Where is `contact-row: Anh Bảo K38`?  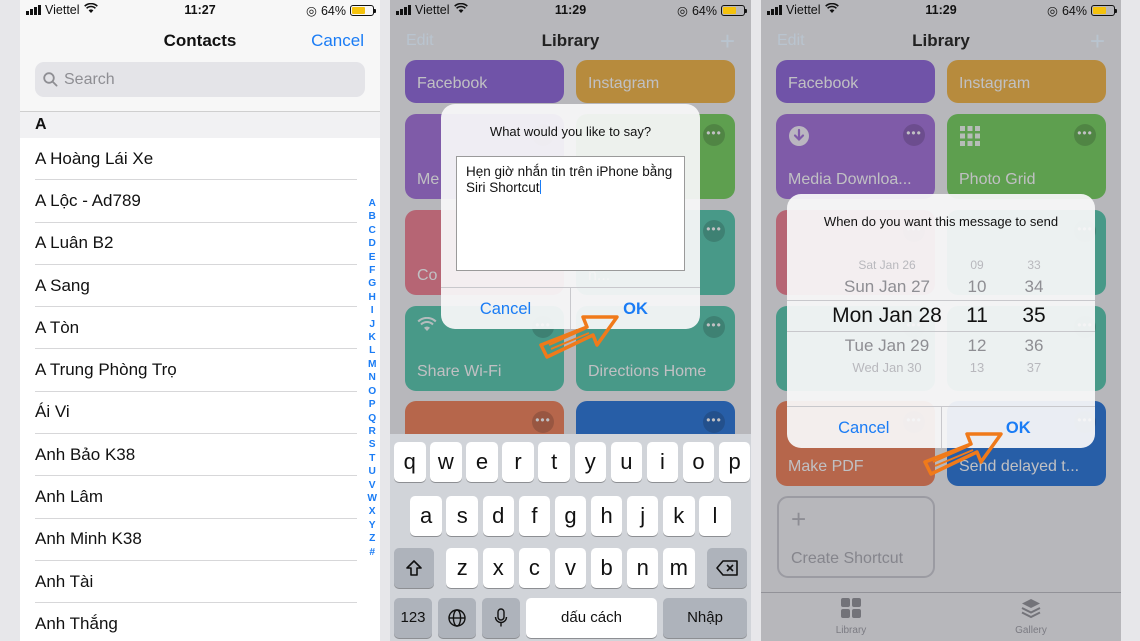
contact-row: Anh Bảo K38 is located at coordinates (196, 455).